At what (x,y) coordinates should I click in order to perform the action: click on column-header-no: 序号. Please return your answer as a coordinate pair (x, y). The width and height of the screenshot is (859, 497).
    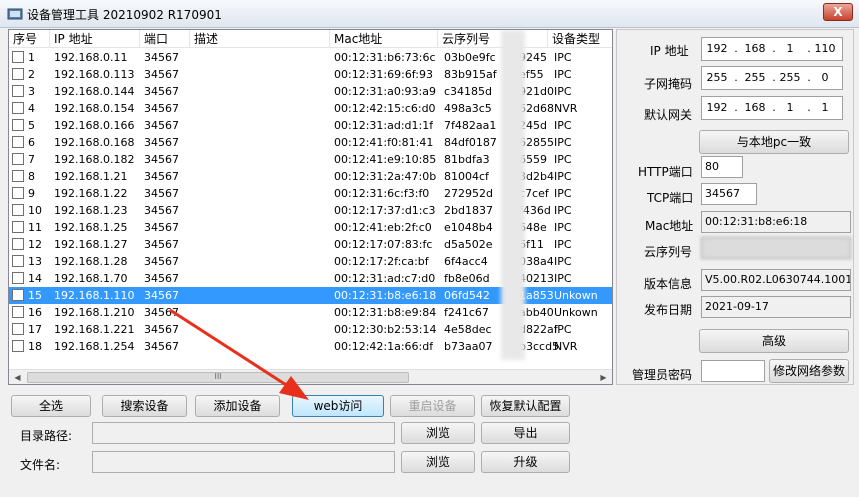
    Looking at the image, I should click on (29, 39).